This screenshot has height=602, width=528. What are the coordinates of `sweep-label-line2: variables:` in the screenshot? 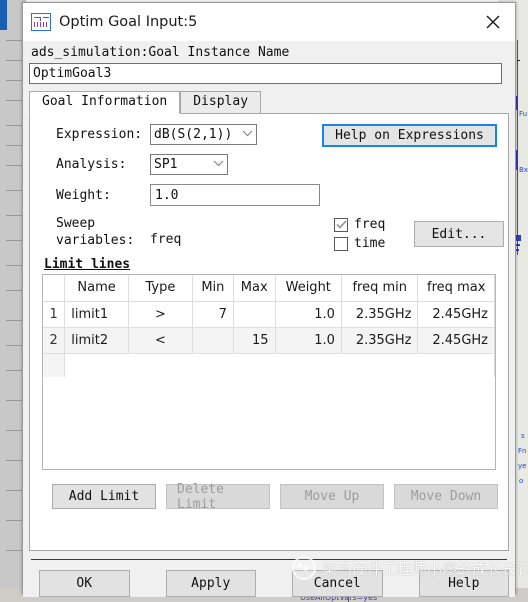 It's located at (95, 240).